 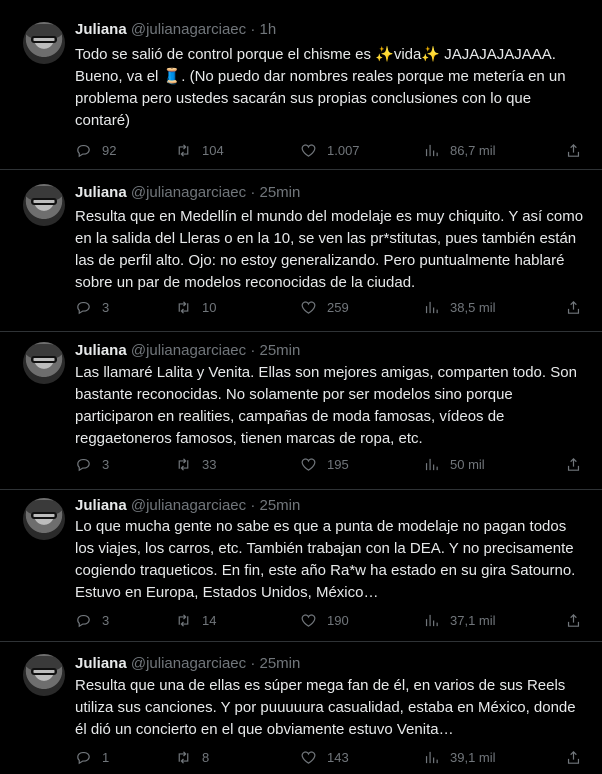 I want to click on reply-count: 92, so click(x=109, y=150).